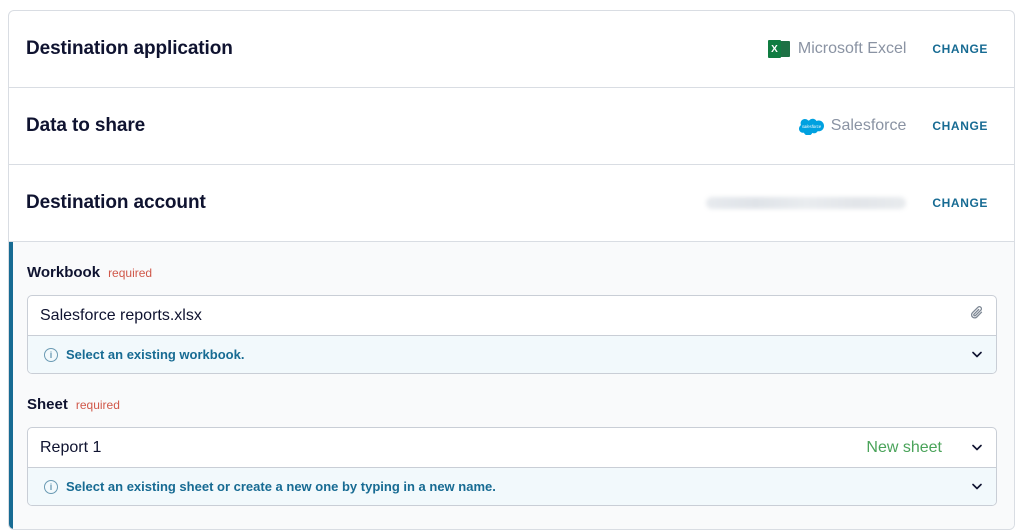 The width and height of the screenshot is (1024, 530). What do you see at coordinates (97, 405) in the screenshot?
I see `sheet-required-tag: required` at bounding box center [97, 405].